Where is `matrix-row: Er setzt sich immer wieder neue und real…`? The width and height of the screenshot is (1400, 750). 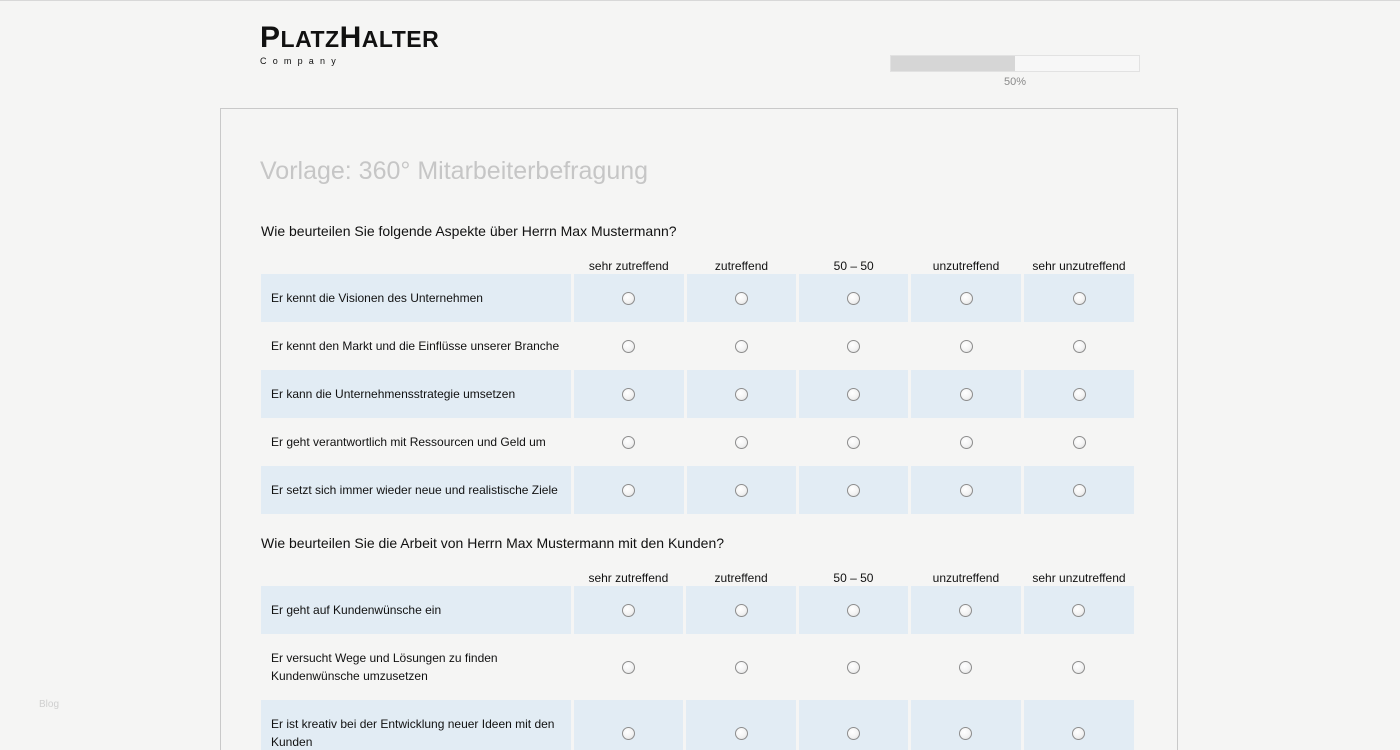 matrix-row: Er setzt sich immer wieder neue und real… is located at coordinates (697, 490).